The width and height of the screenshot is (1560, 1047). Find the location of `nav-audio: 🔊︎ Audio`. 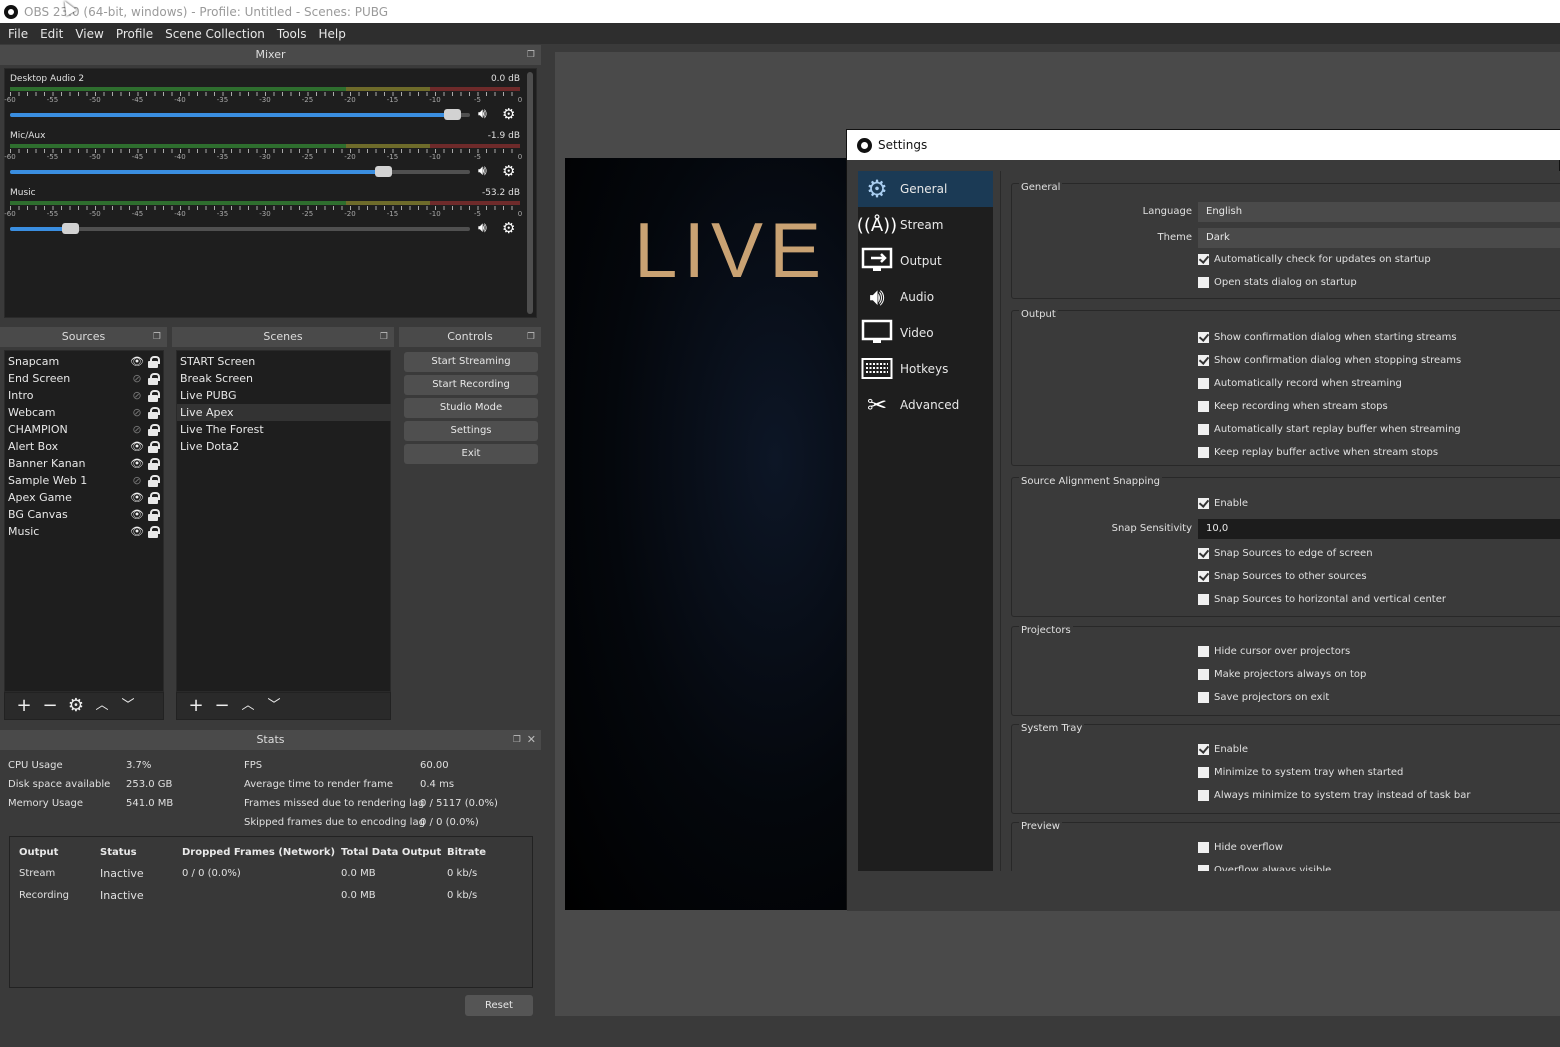

nav-audio: 🔊︎ Audio is located at coordinates (925, 297).